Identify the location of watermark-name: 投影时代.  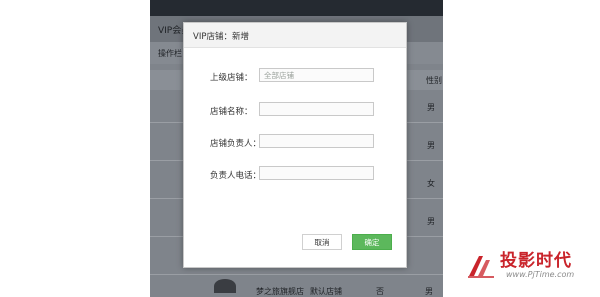
(536, 261).